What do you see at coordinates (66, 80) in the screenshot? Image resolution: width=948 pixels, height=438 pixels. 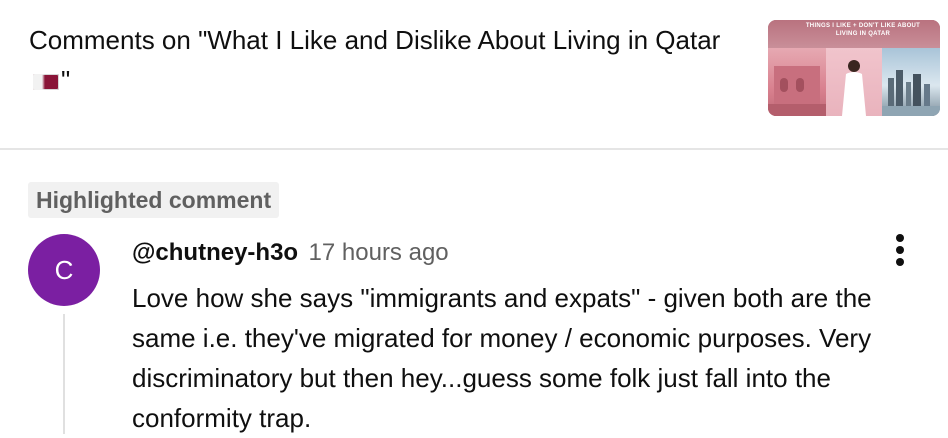 I see `title-closing-quote: "` at bounding box center [66, 80].